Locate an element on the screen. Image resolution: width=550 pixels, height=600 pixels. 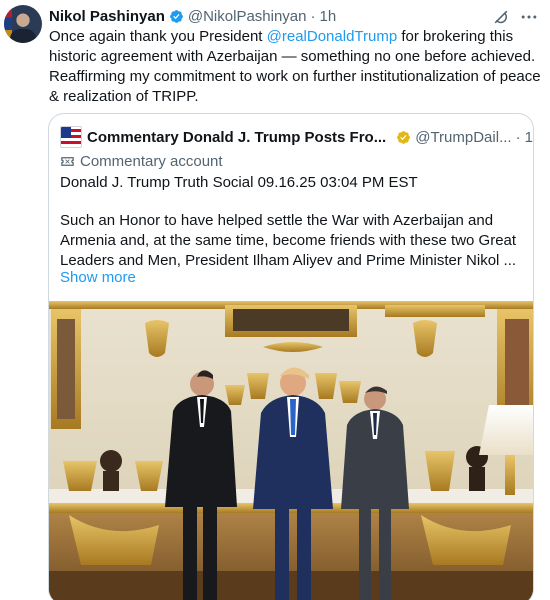
verified-badge-icon is located at coordinates (176, 16).